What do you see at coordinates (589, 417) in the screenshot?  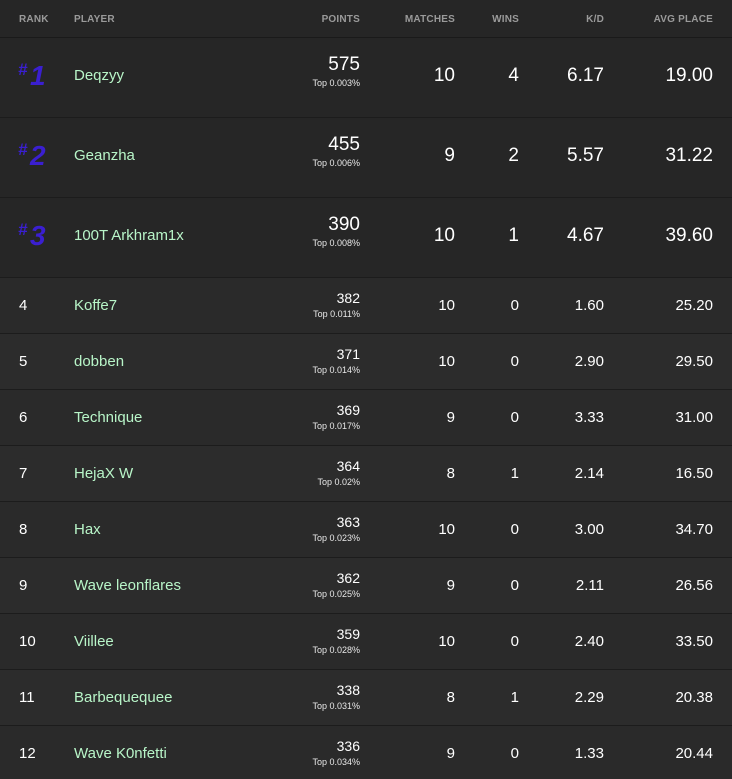 I see `kd-value: 3.33` at bounding box center [589, 417].